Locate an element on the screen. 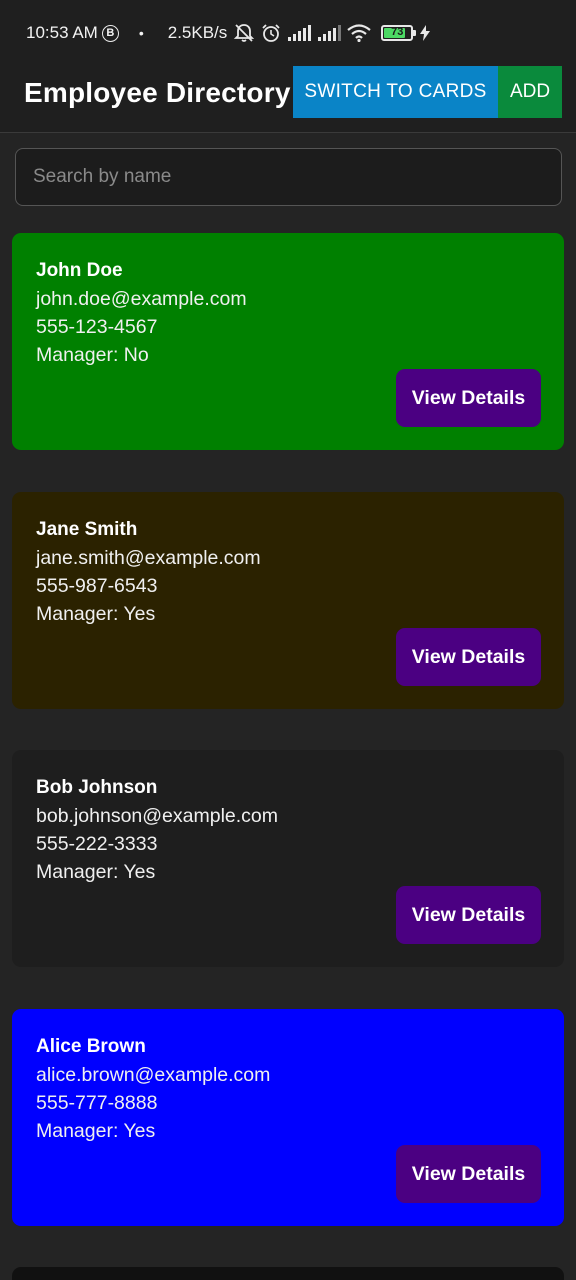 This screenshot has width=576, height=1280. employee-name: Jane Smith is located at coordinates (87, 529).